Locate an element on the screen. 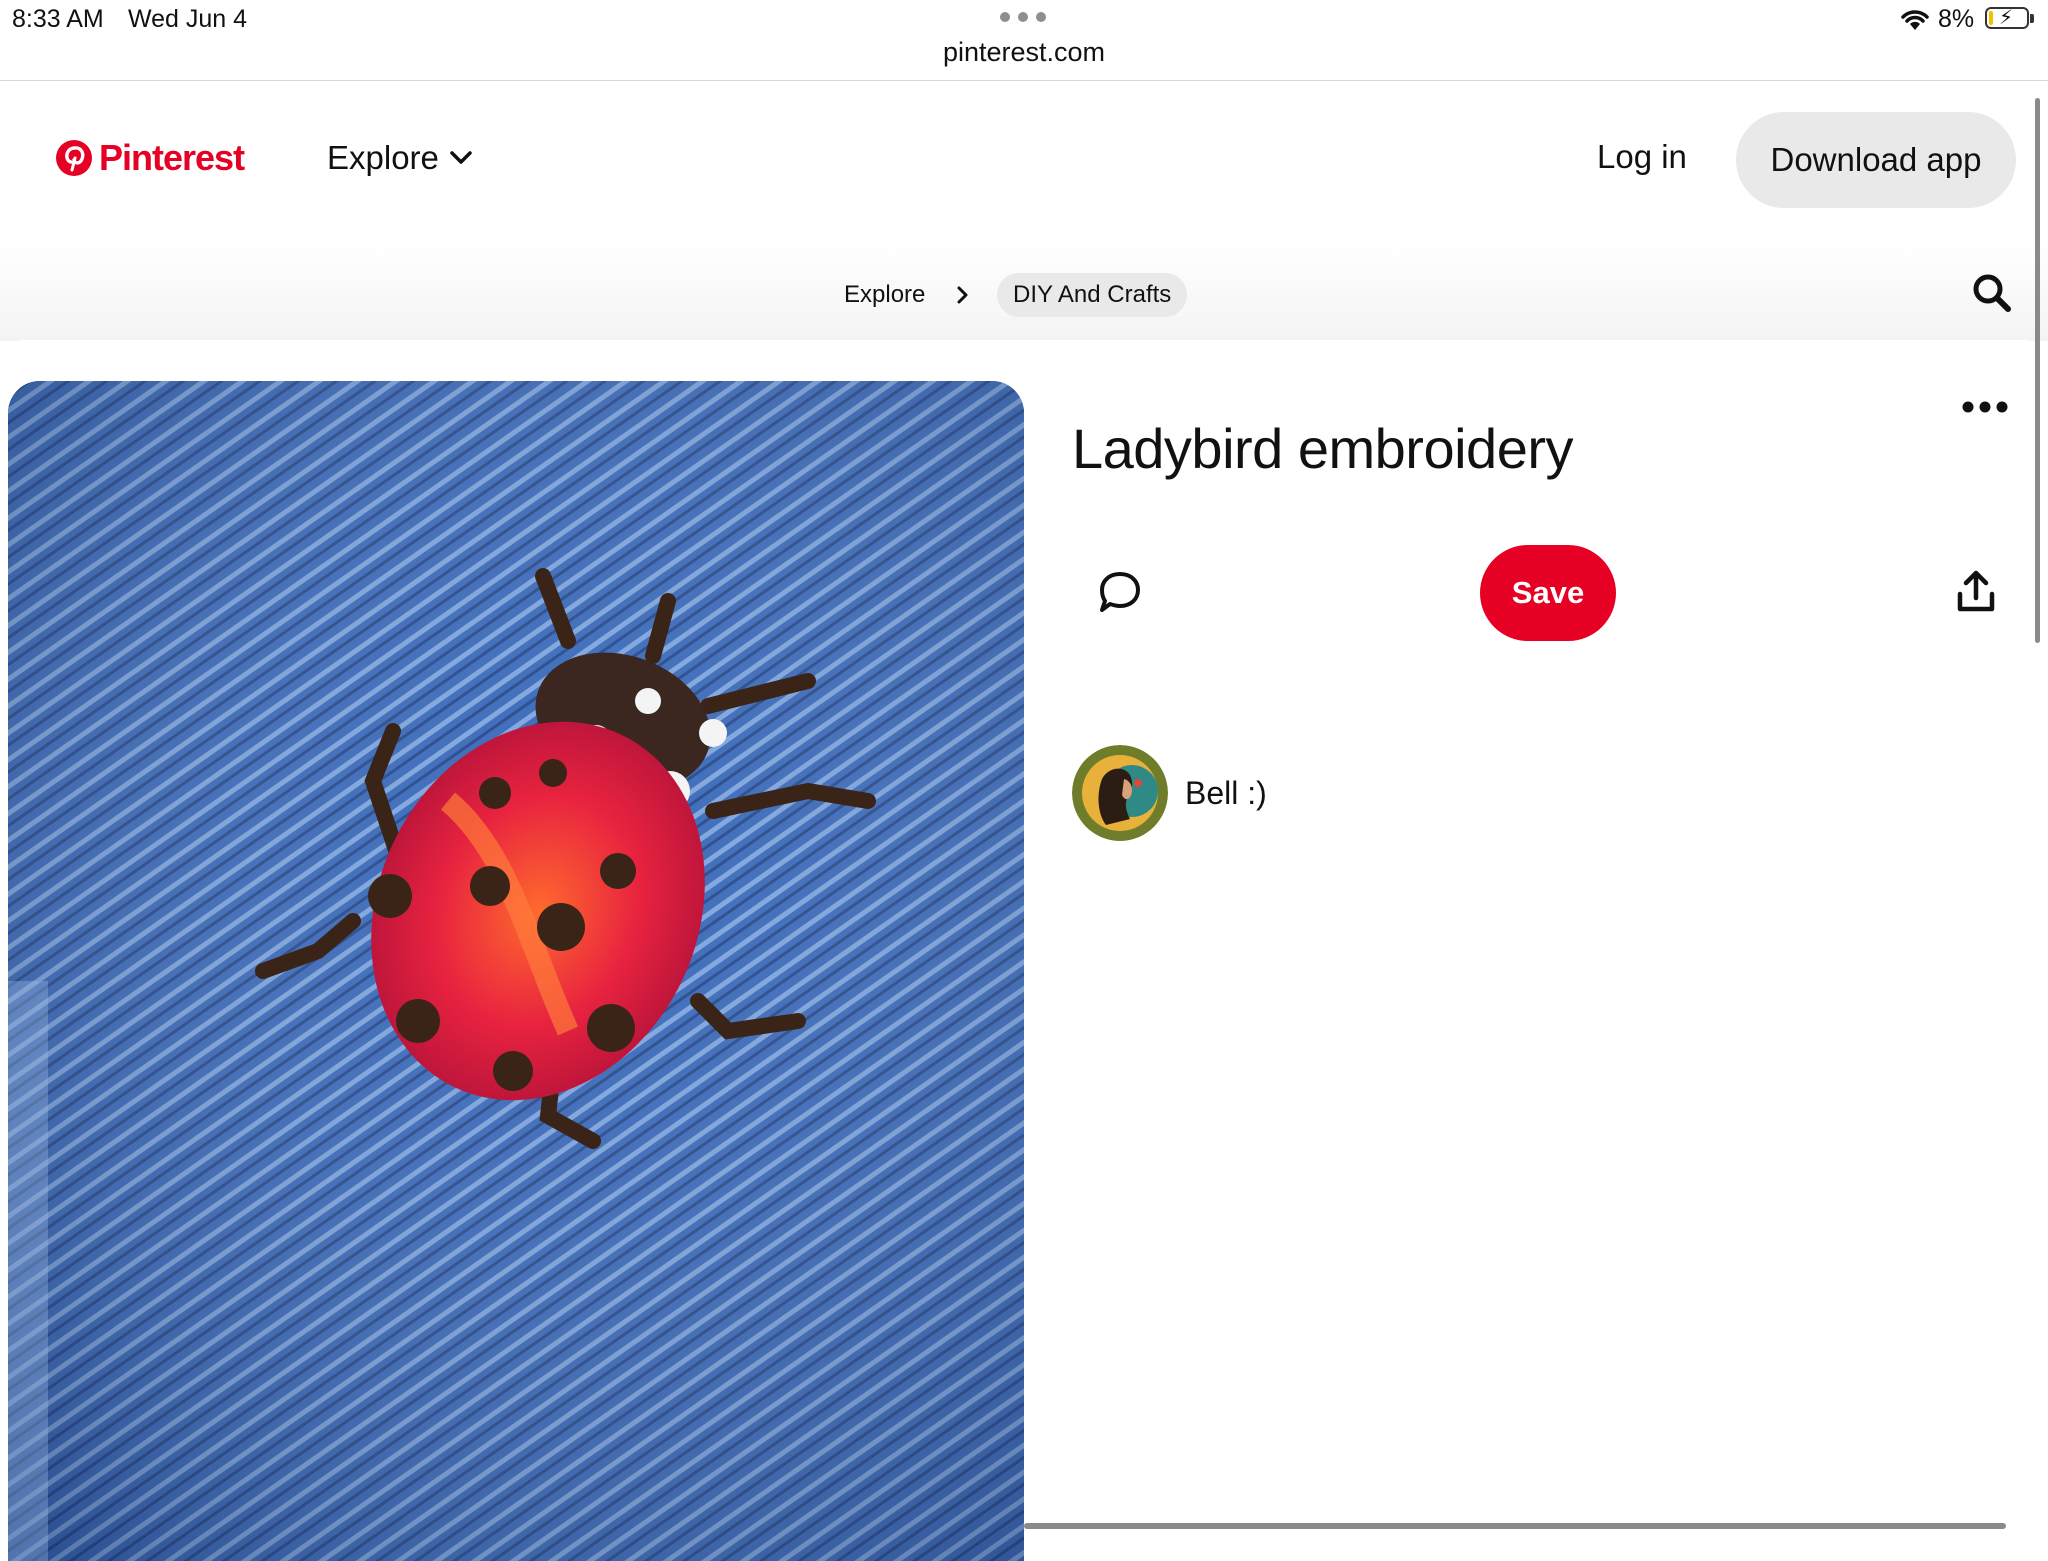 Image resolution: width=2048 pixels, height=1561 pixels. chevron-right-icon is located at coordinates (962, 295).